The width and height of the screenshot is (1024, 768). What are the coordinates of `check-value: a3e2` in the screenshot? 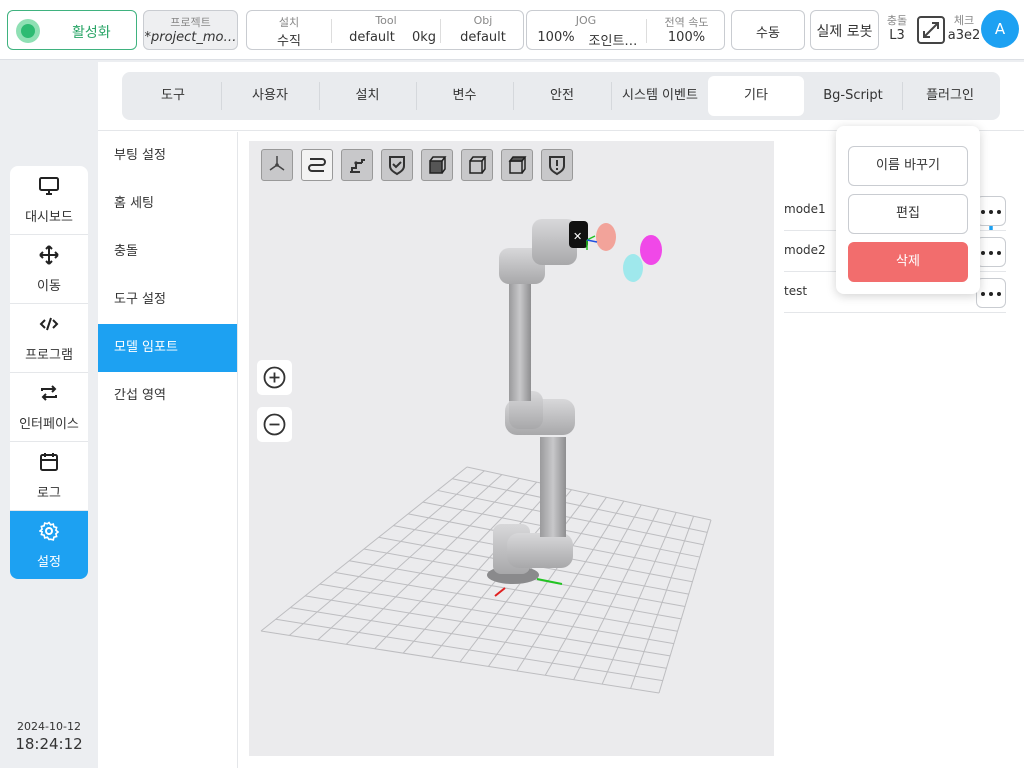 It's located at (964, 35).